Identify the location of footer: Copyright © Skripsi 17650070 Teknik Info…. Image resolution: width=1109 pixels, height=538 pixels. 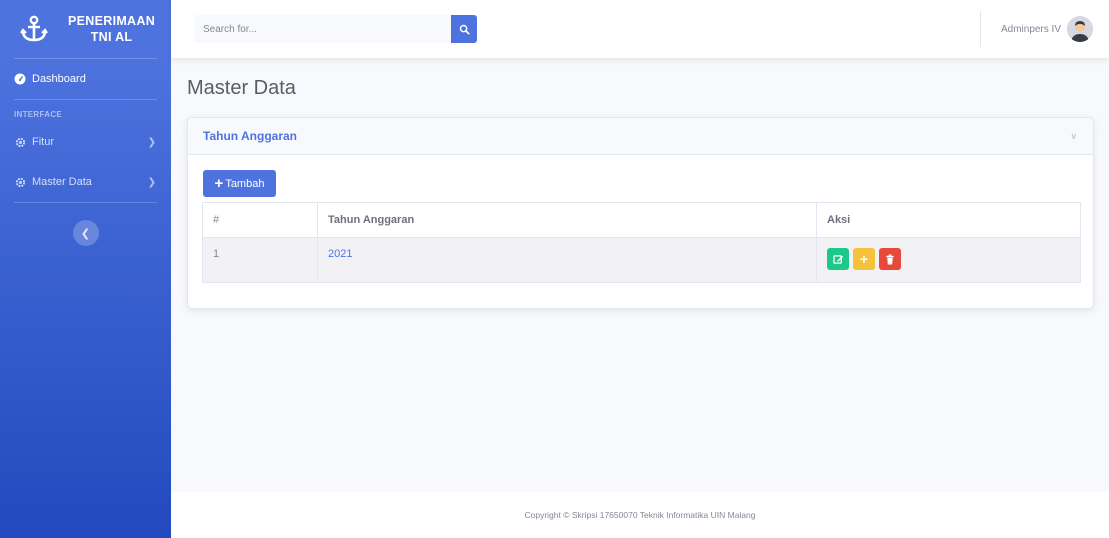
(640, 515).